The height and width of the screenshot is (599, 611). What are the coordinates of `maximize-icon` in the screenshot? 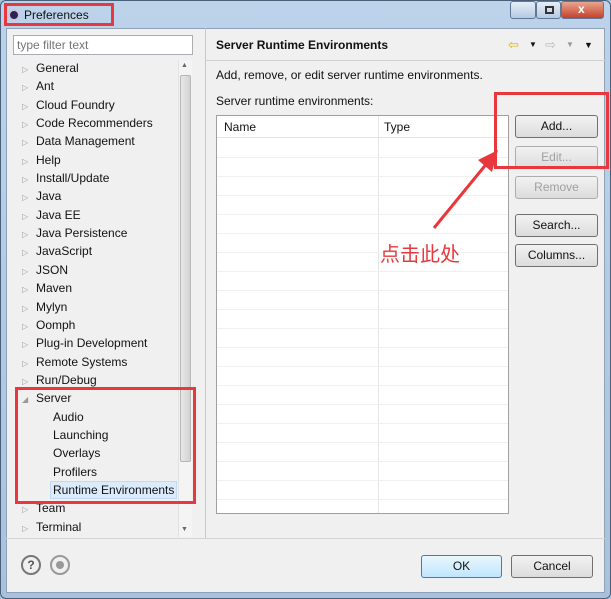 It's located at (549, 10).